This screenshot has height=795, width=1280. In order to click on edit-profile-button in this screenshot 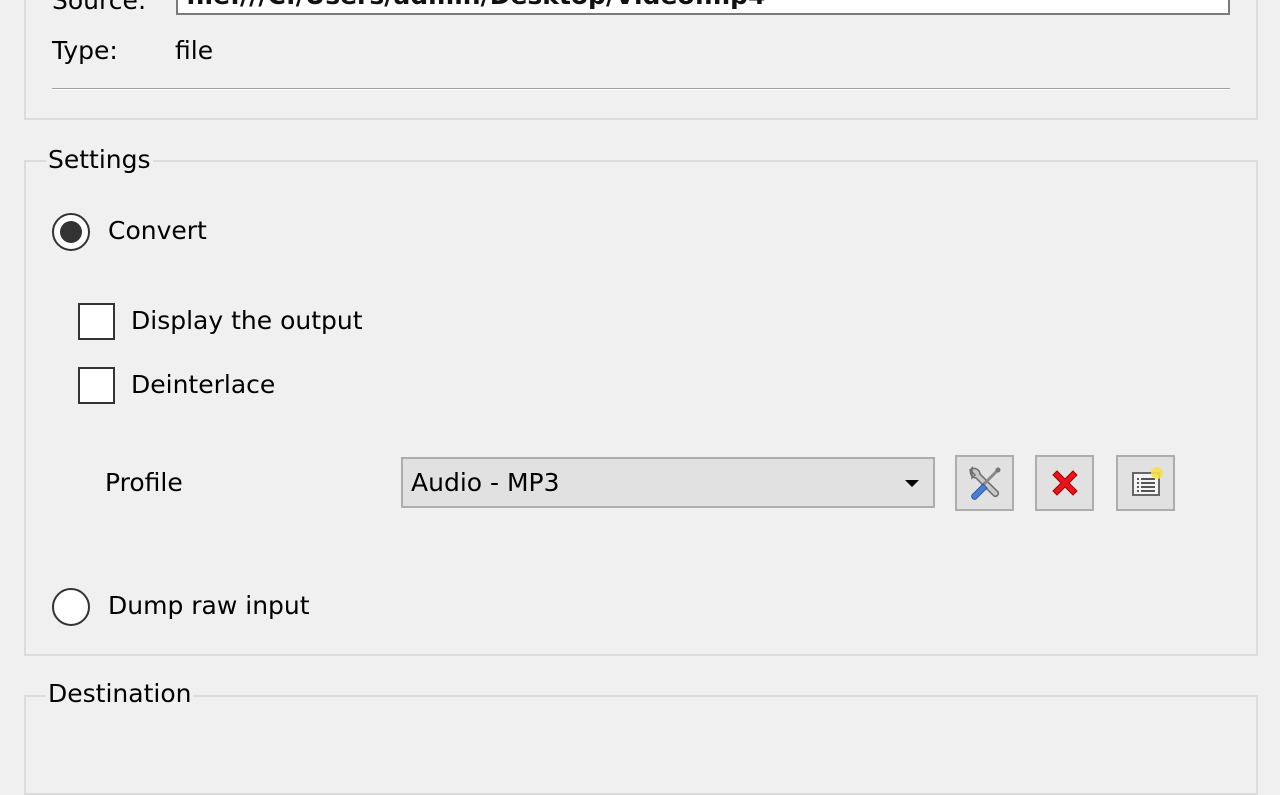, I will do `click(984, 483)`.